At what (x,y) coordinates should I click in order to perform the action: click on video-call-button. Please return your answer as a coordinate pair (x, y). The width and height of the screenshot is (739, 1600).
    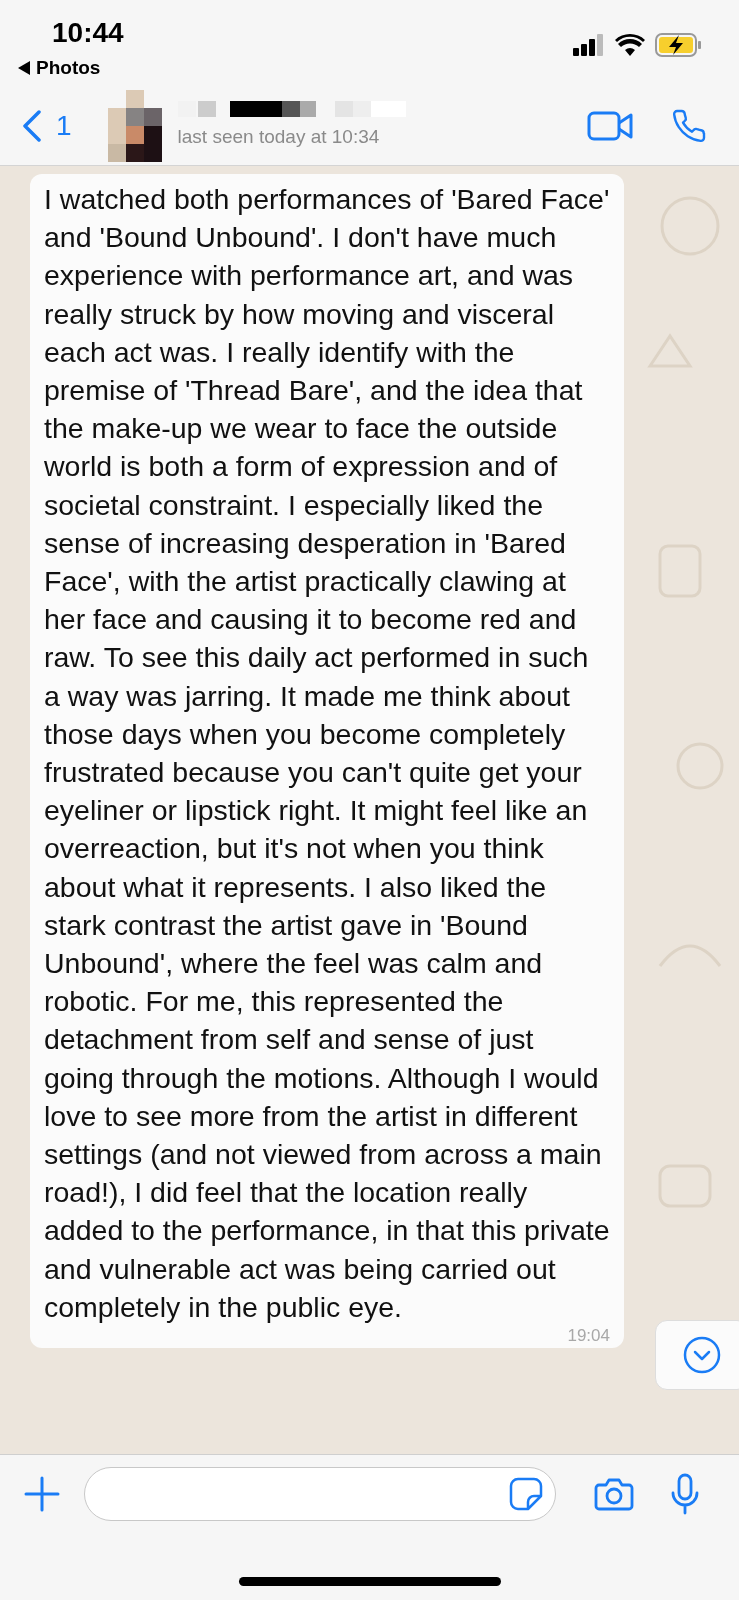
    Looking at the image, I should click on (610, 125).